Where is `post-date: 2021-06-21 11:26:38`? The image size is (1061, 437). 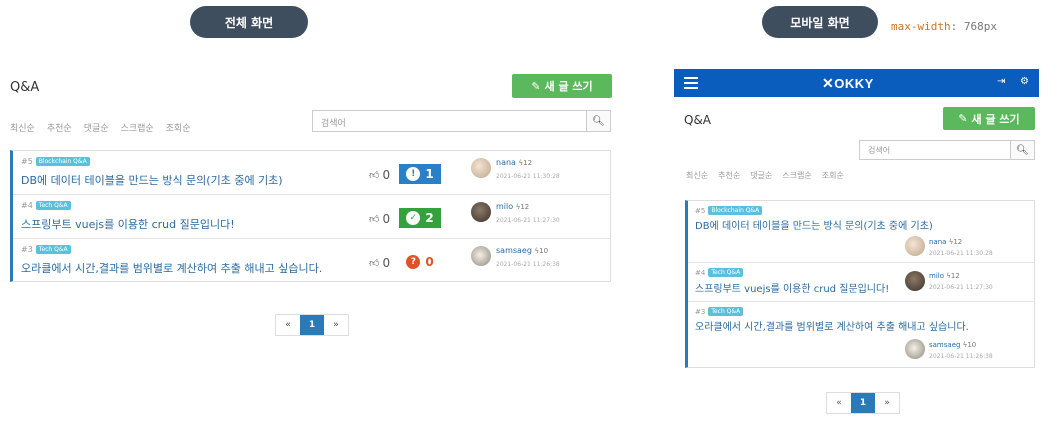
post-date: 2021-06-21 11:26:38 is located at coordinates (528, 264).